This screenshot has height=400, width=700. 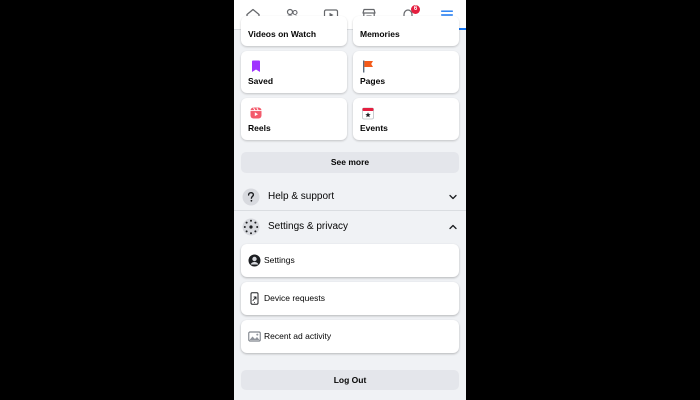 What do you see at coordinates (254, 298) in the screenshot?
I see `device-icon` at bounding box center [254, 298].